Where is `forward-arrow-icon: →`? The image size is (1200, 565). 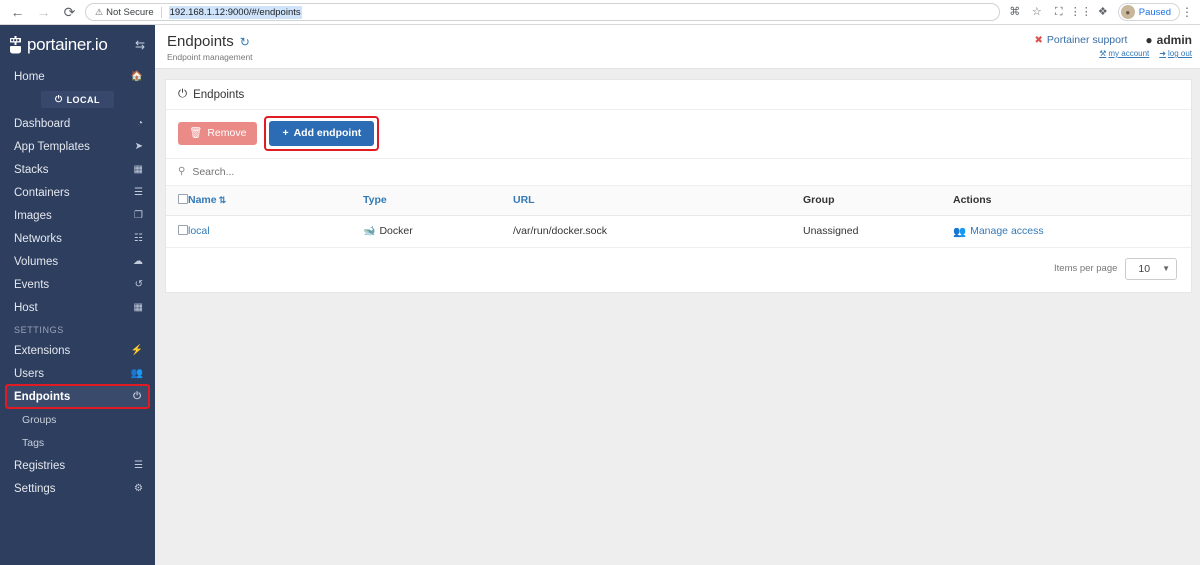
forward-arrow-icon: → is located at coordinates (43, 12).